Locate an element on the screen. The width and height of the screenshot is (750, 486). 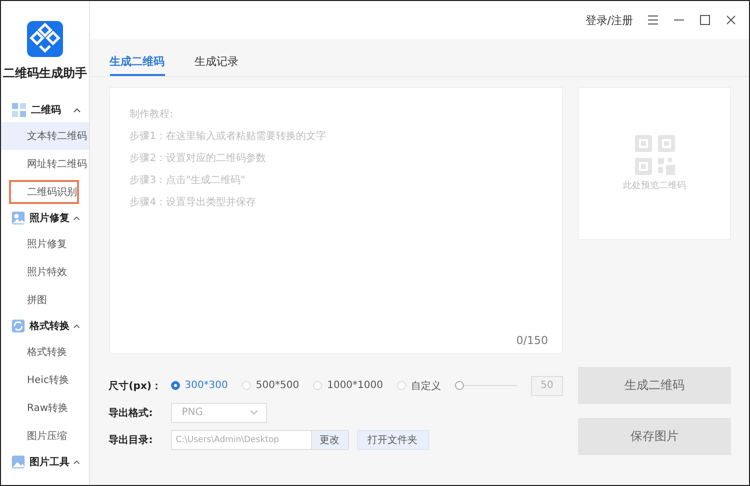
sidebar-group-header: 照片修复 is located at coordinates (45, 218).